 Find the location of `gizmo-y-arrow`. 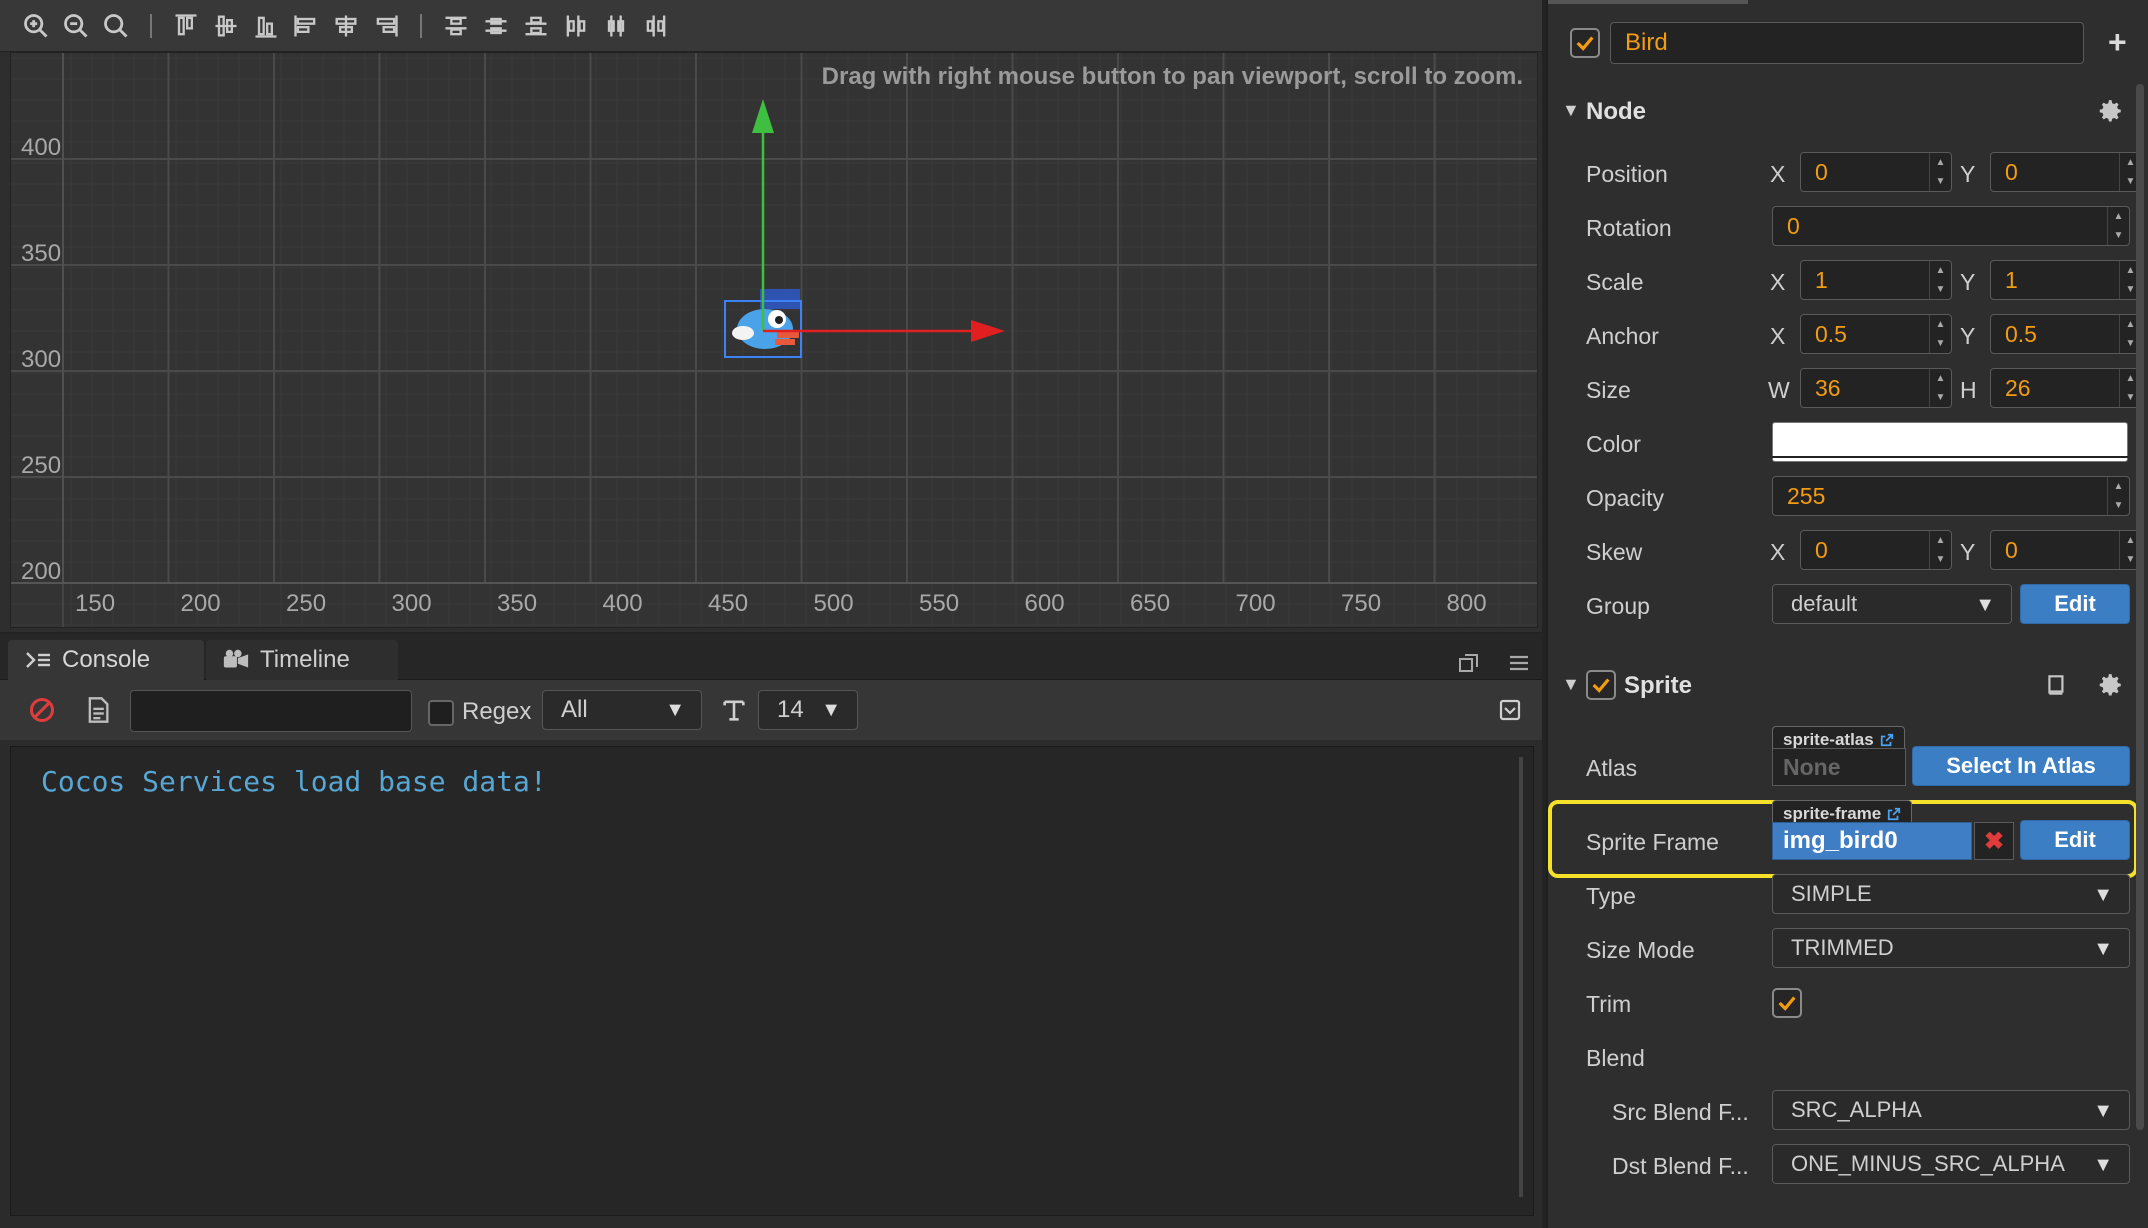

gizmo-y-arrow is located at coordinates (763, 116).